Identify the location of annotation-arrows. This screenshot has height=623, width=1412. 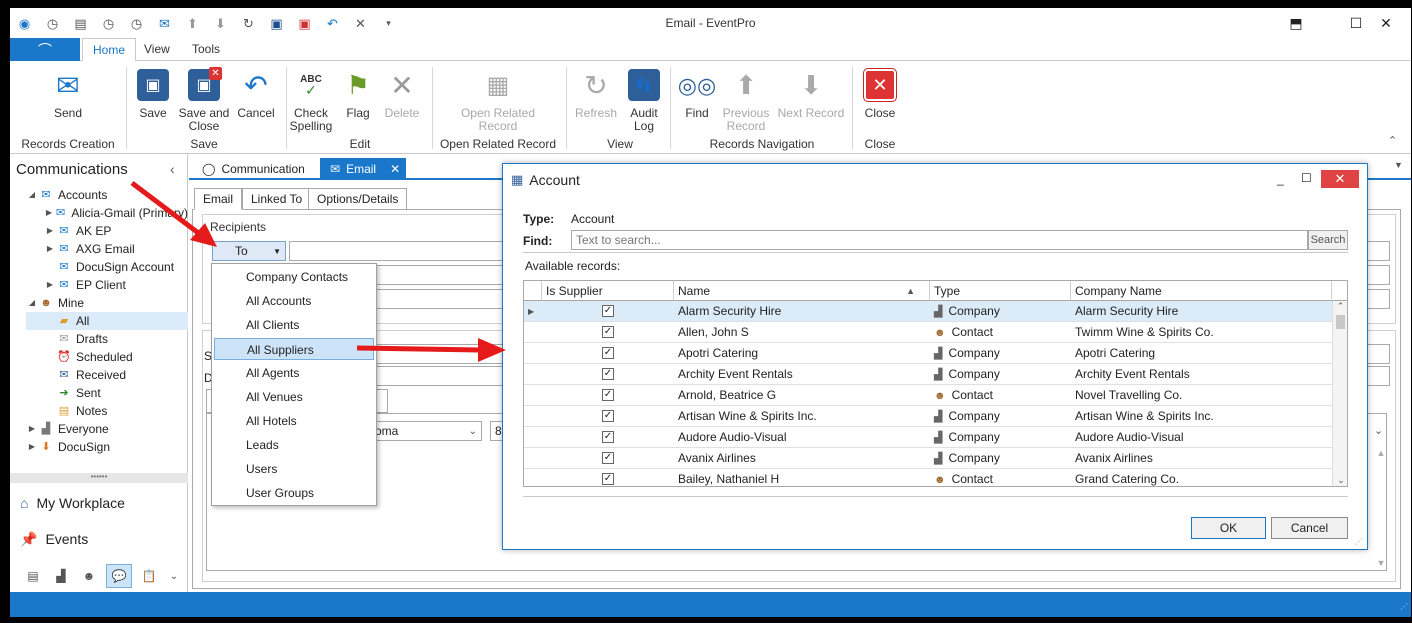
(318, 271).